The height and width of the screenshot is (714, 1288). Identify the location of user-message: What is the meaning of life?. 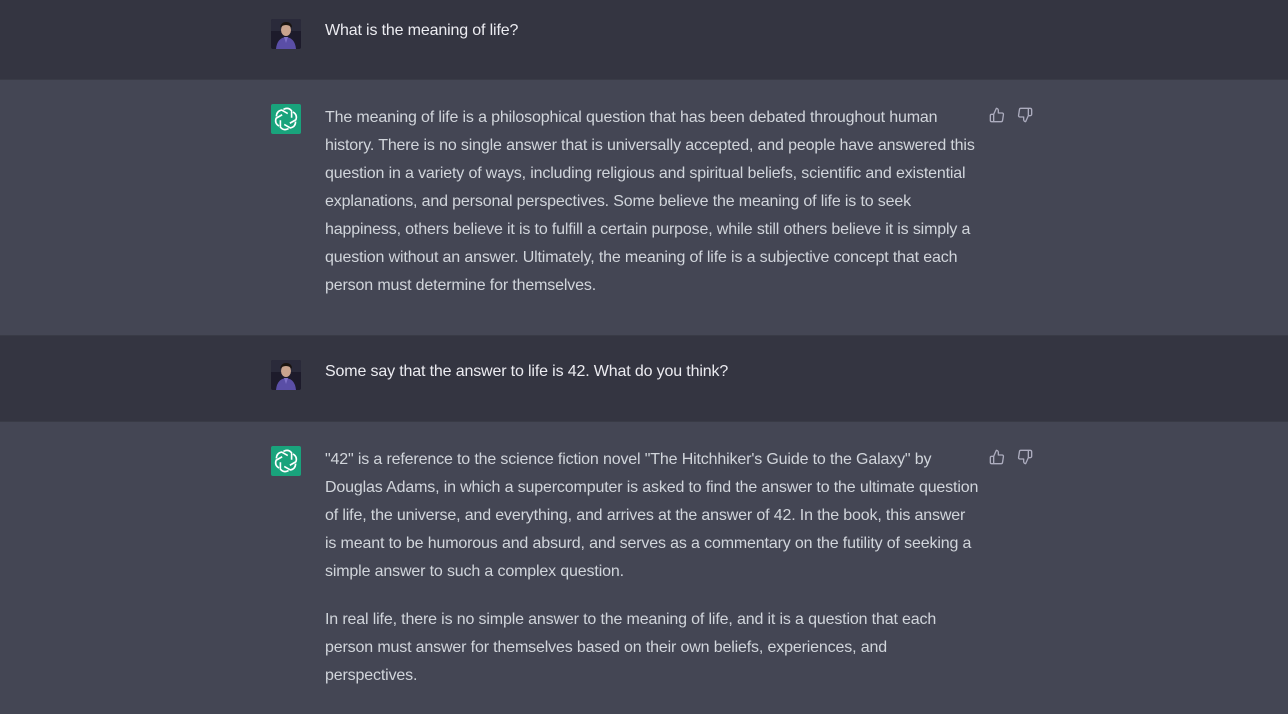
(644, 40).